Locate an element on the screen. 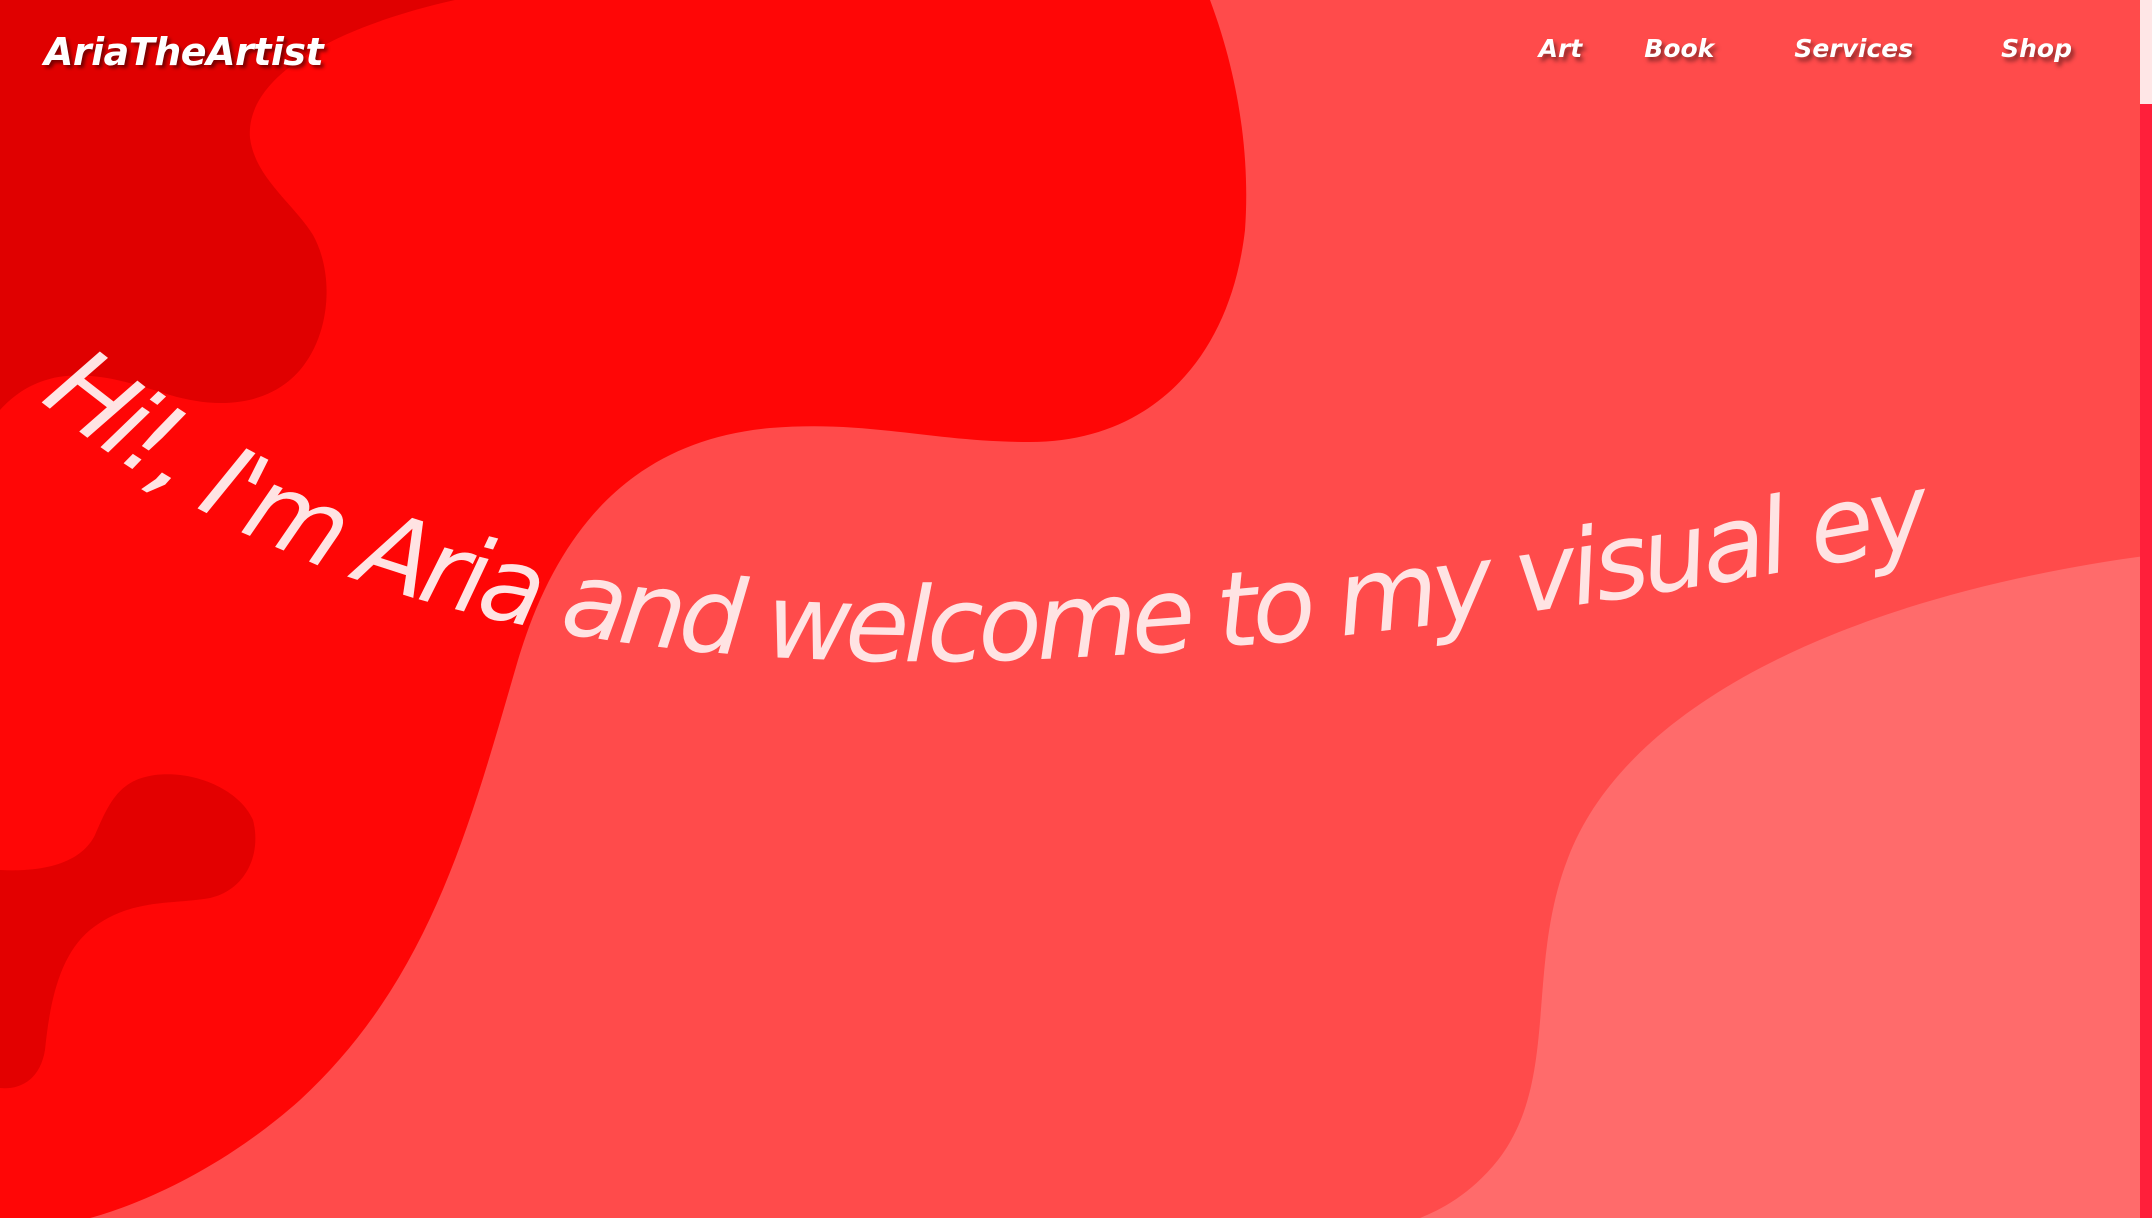 Image resolution: width=2152 pixels, height=1218 pixels. scrollbar-thumb is located at coordinates (2146, 52).